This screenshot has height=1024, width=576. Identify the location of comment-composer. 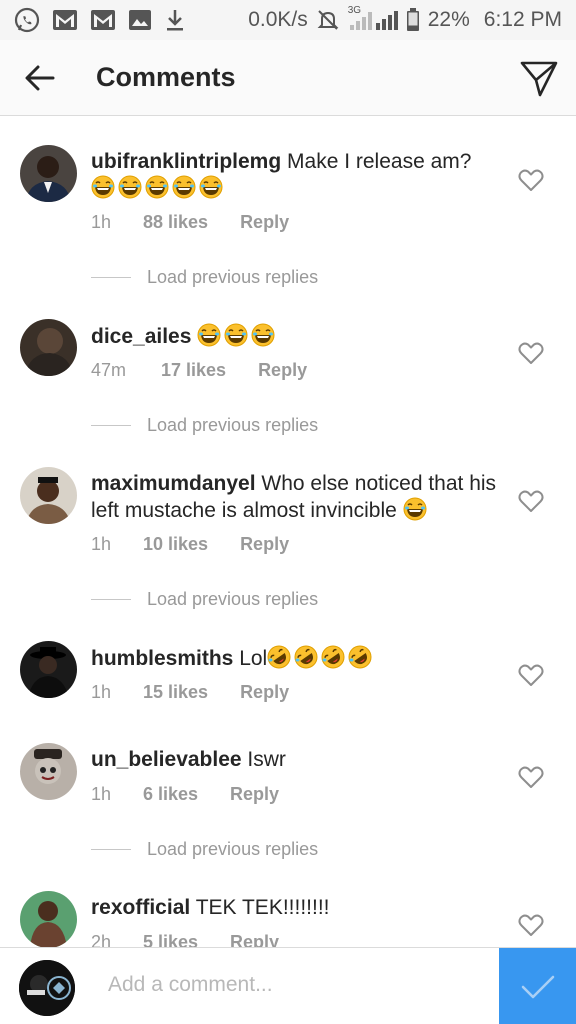
(288, 985).